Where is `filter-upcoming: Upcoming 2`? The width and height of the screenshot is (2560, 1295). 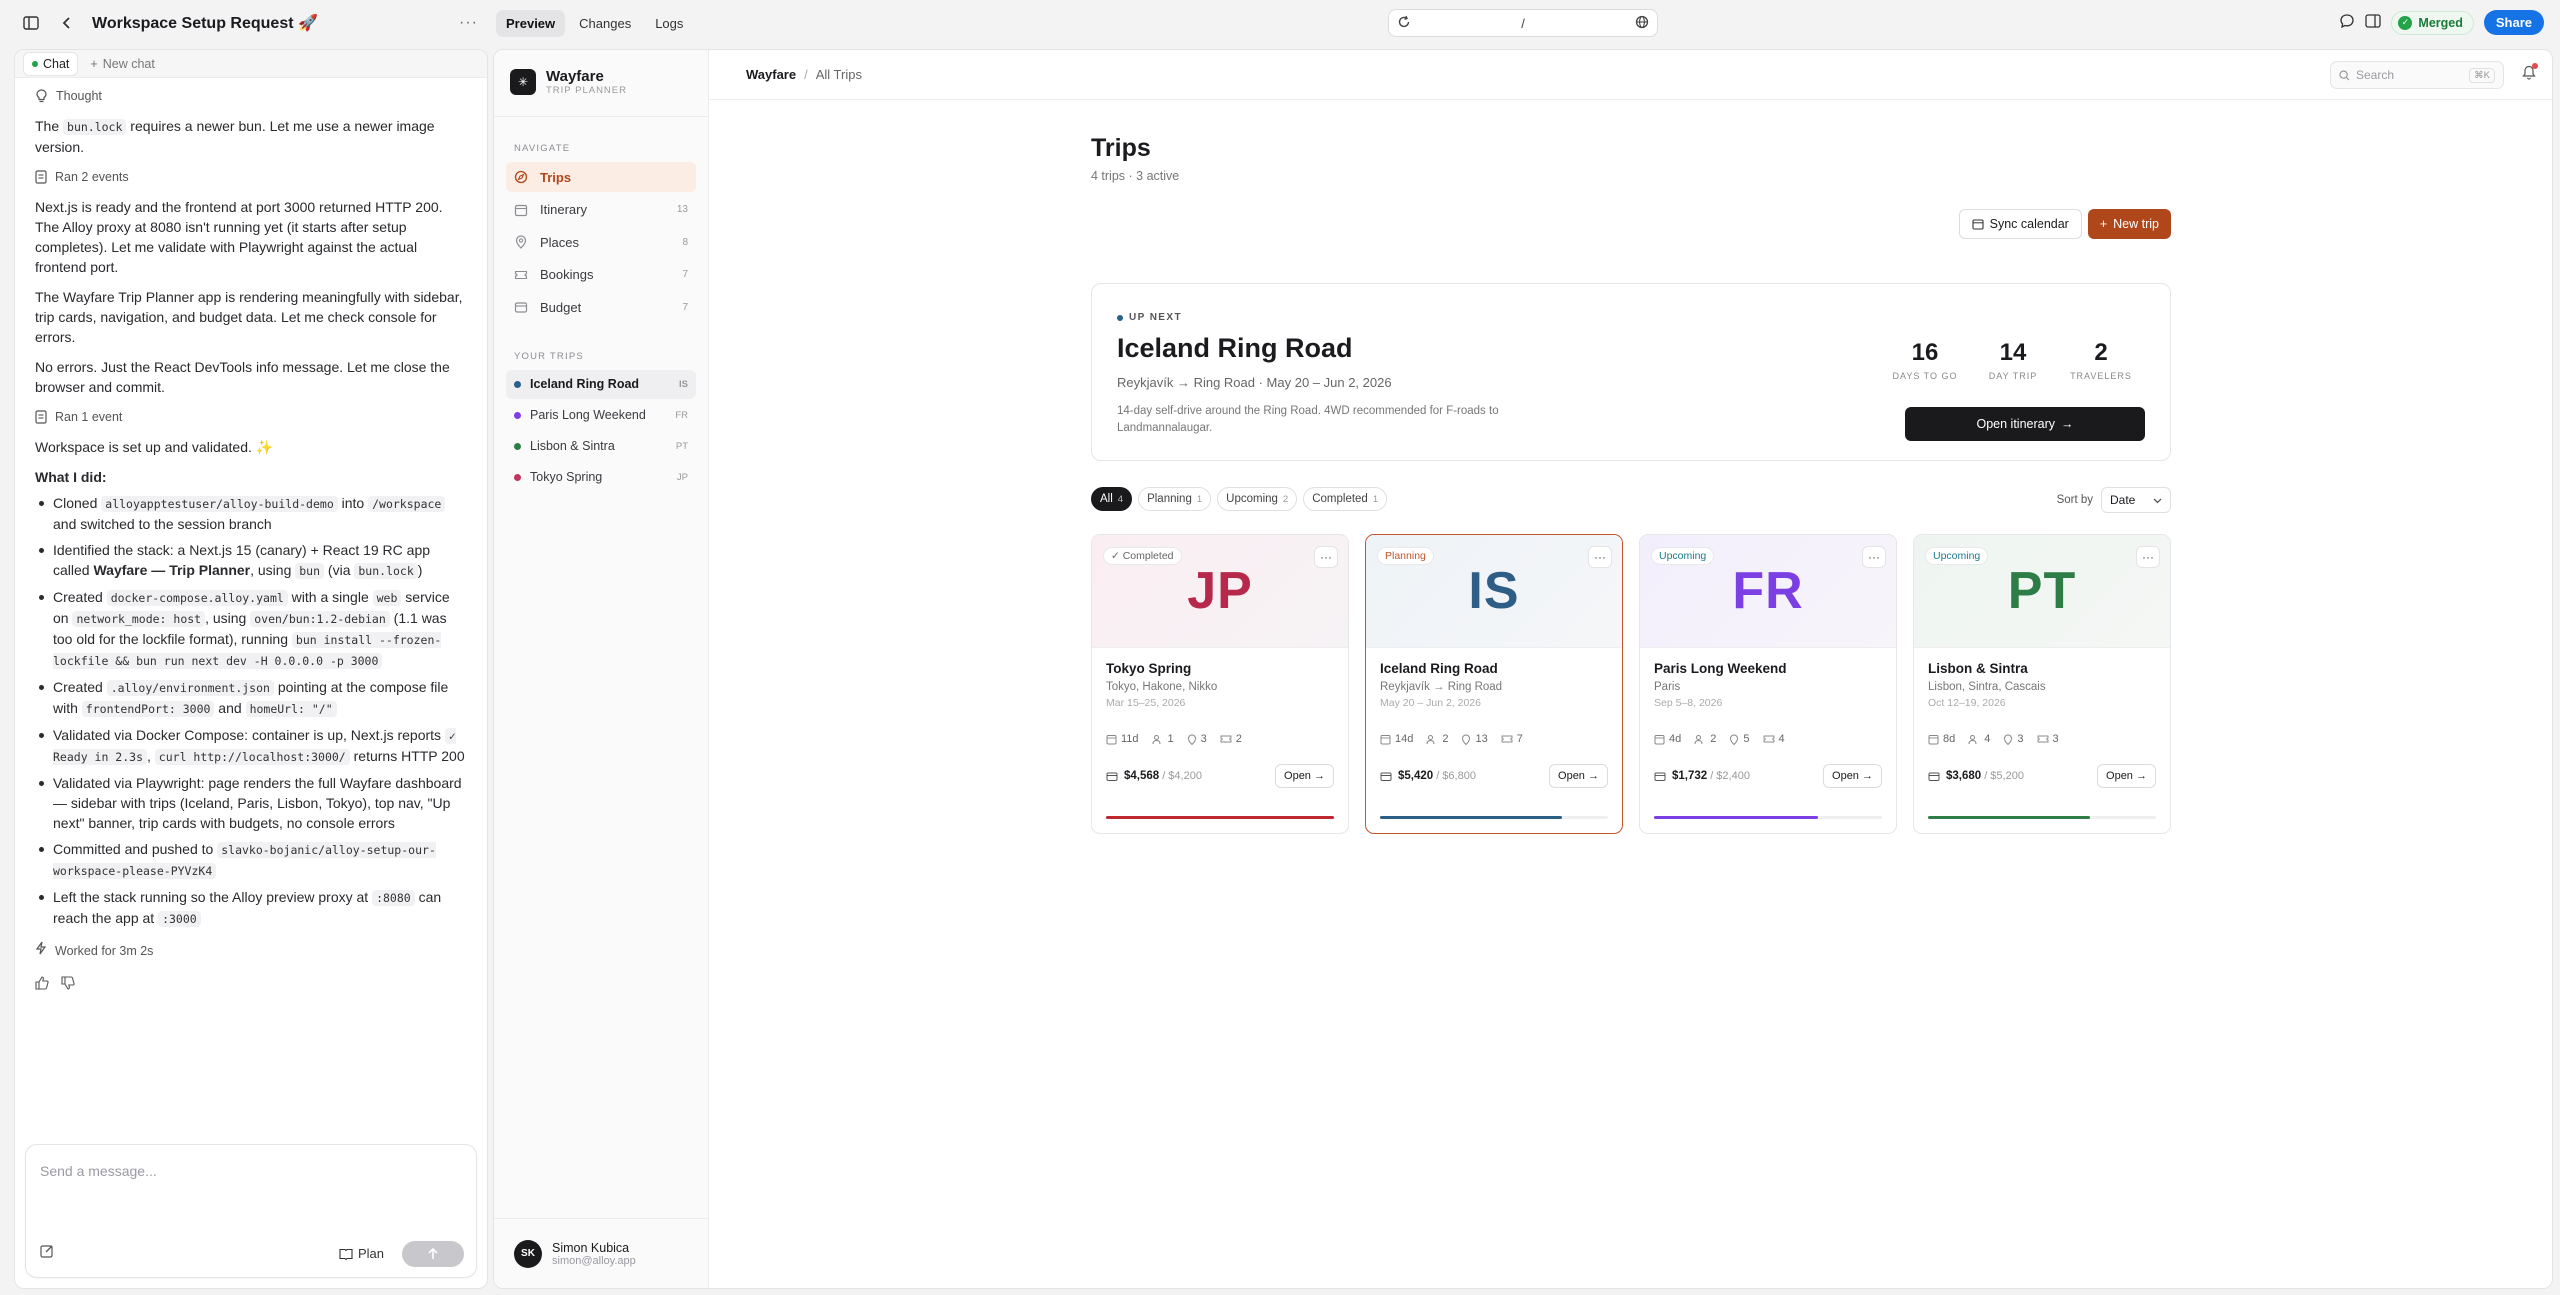
filter-upcoming: Upcoming 2 is located at coordinates (1257, 499).